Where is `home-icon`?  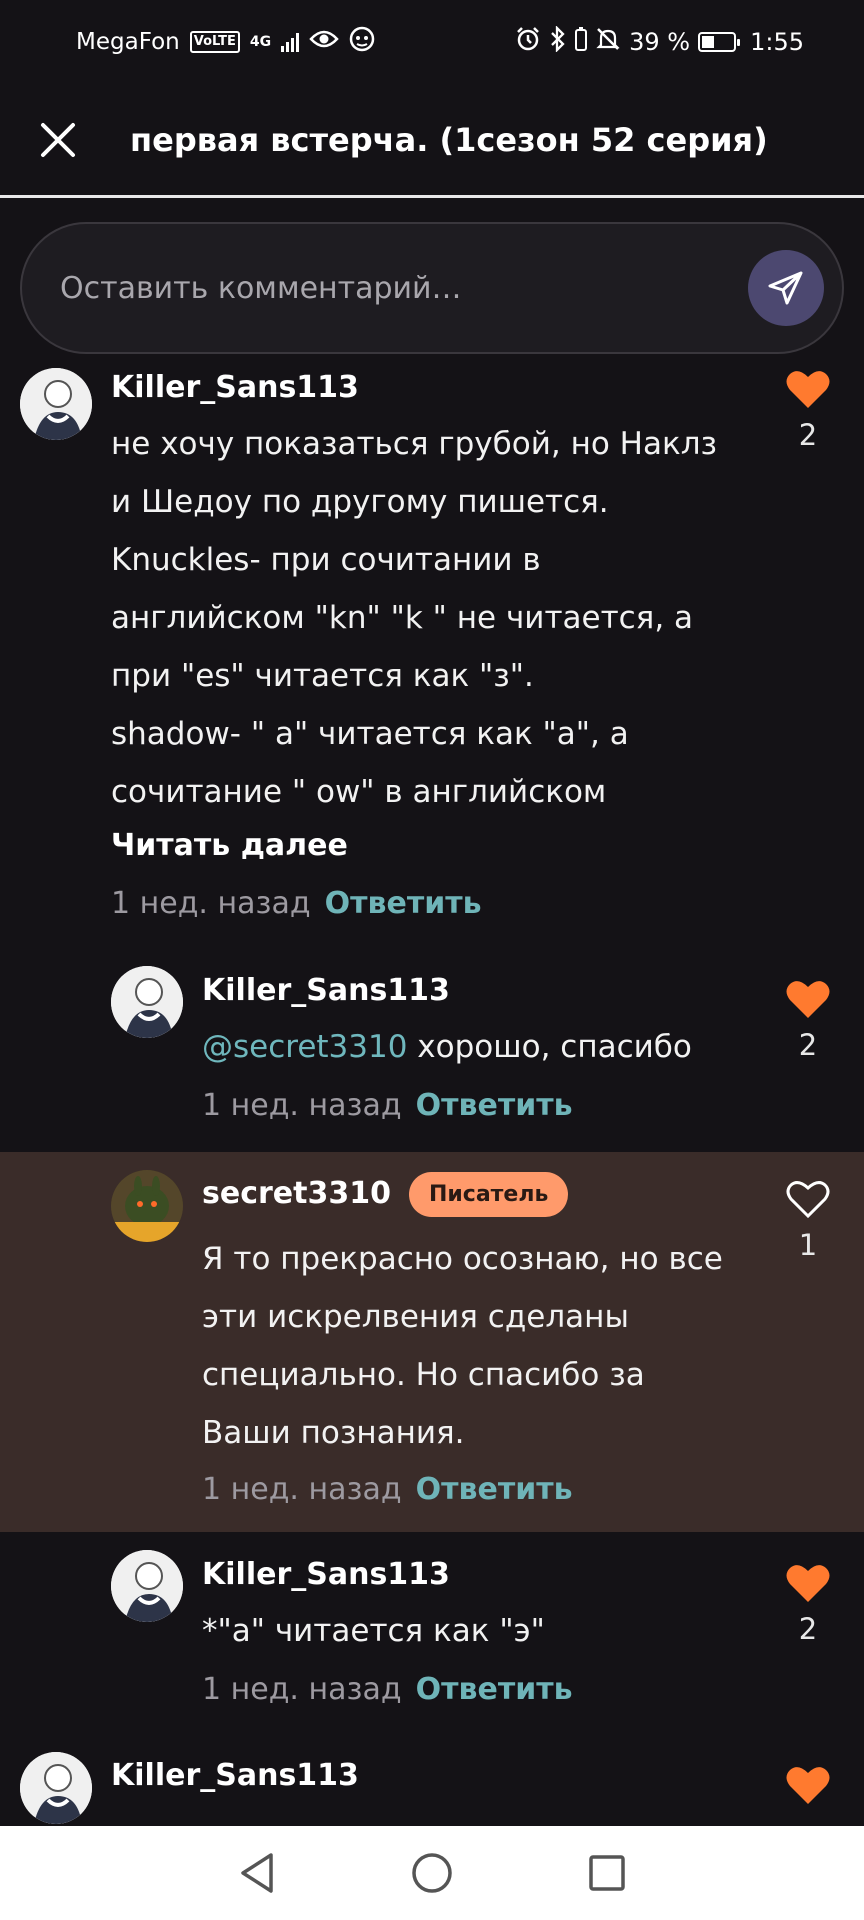
home-icon is located at coordinates (432, 1873).